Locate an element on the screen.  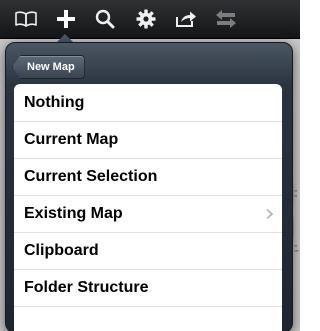
undo-redo-button is located at coordinates (226, 19).